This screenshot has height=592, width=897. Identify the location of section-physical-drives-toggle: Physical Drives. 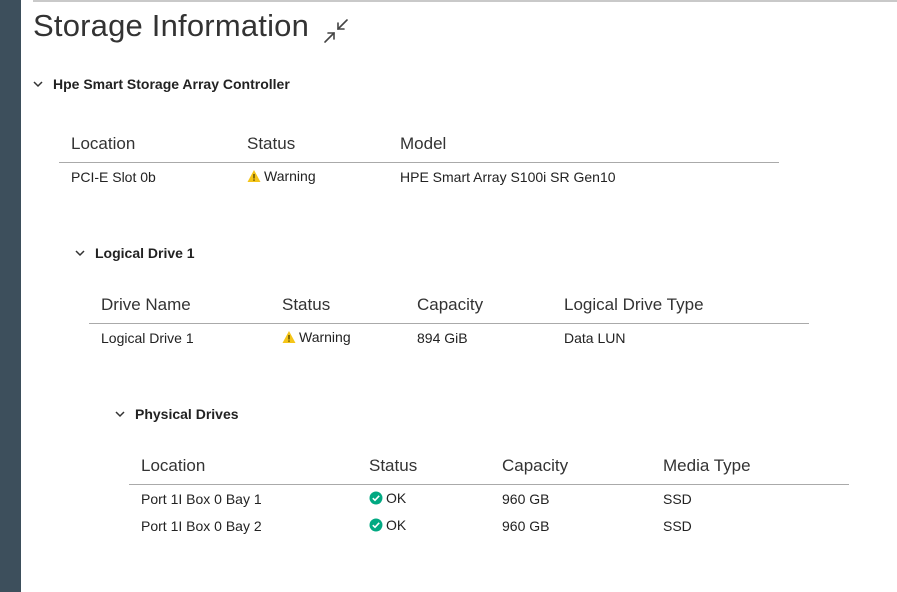
(177, 414).